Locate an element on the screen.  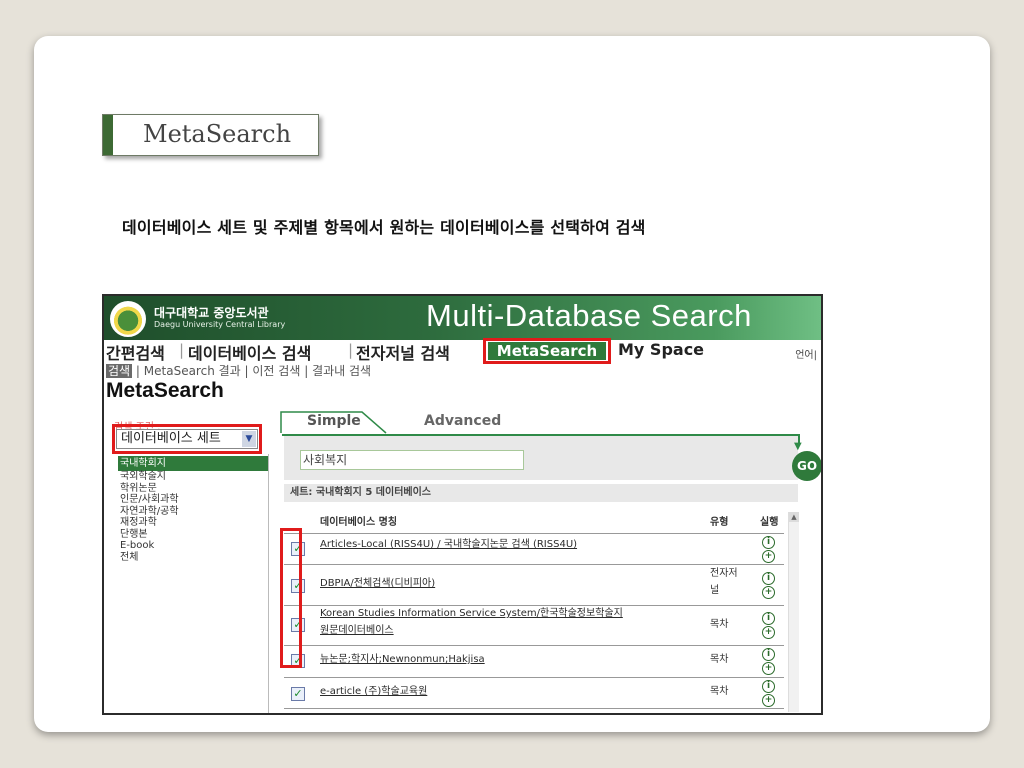
category-item: 학위논문 is located at coordinates (193, 489).